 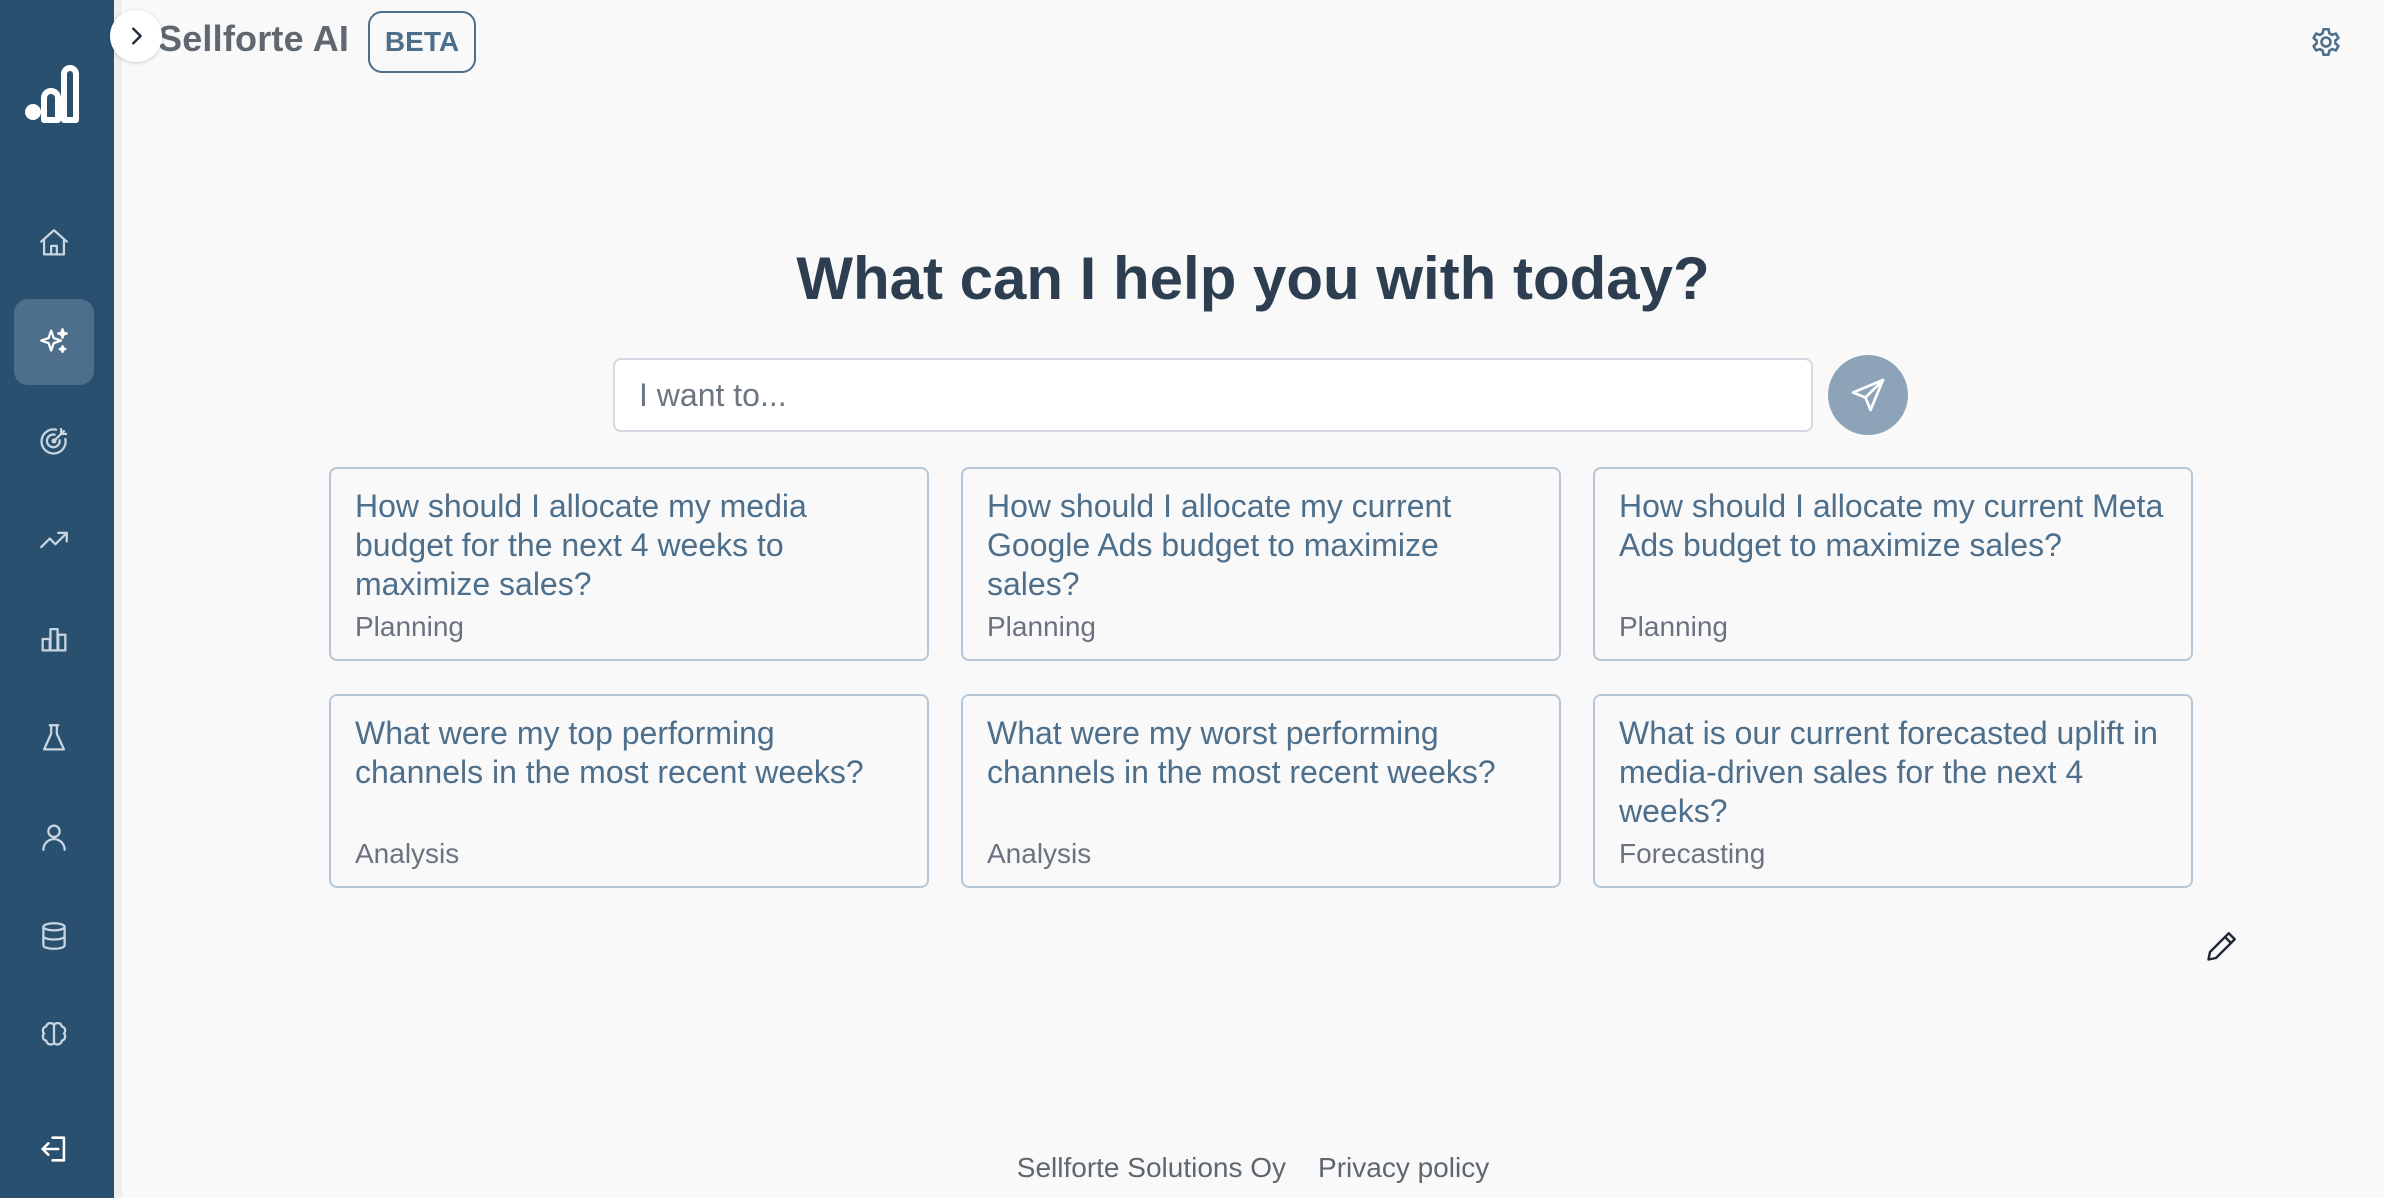 I want to click on page-title: What can I help you with today?, so click(x=1253, y=278).